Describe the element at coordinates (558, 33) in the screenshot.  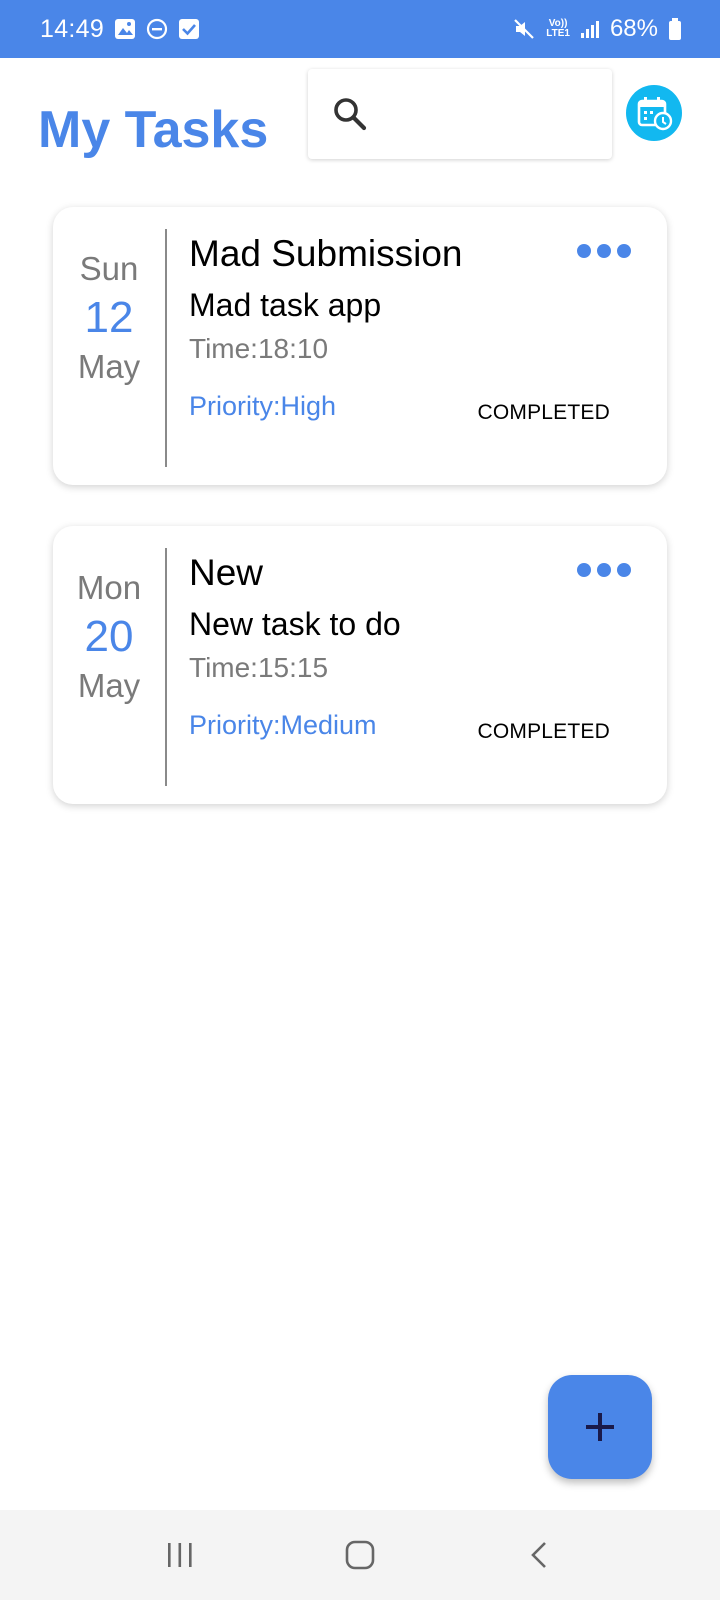
I see `lte-label: LTE1` at that location.